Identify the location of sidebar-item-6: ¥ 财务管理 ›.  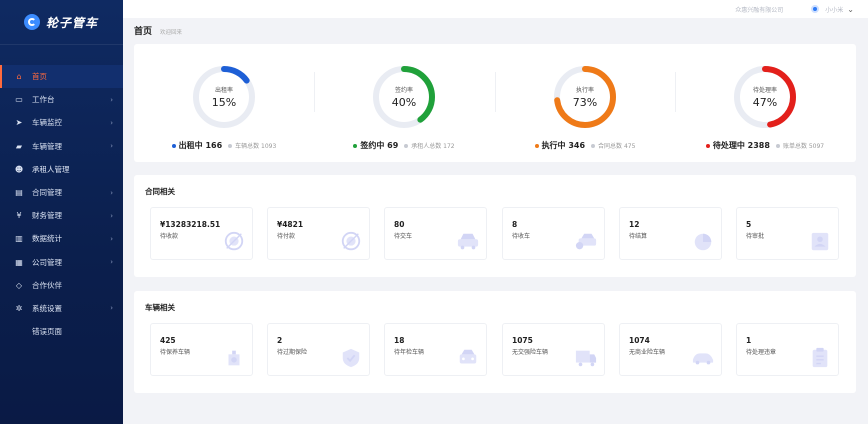
(61, 215).